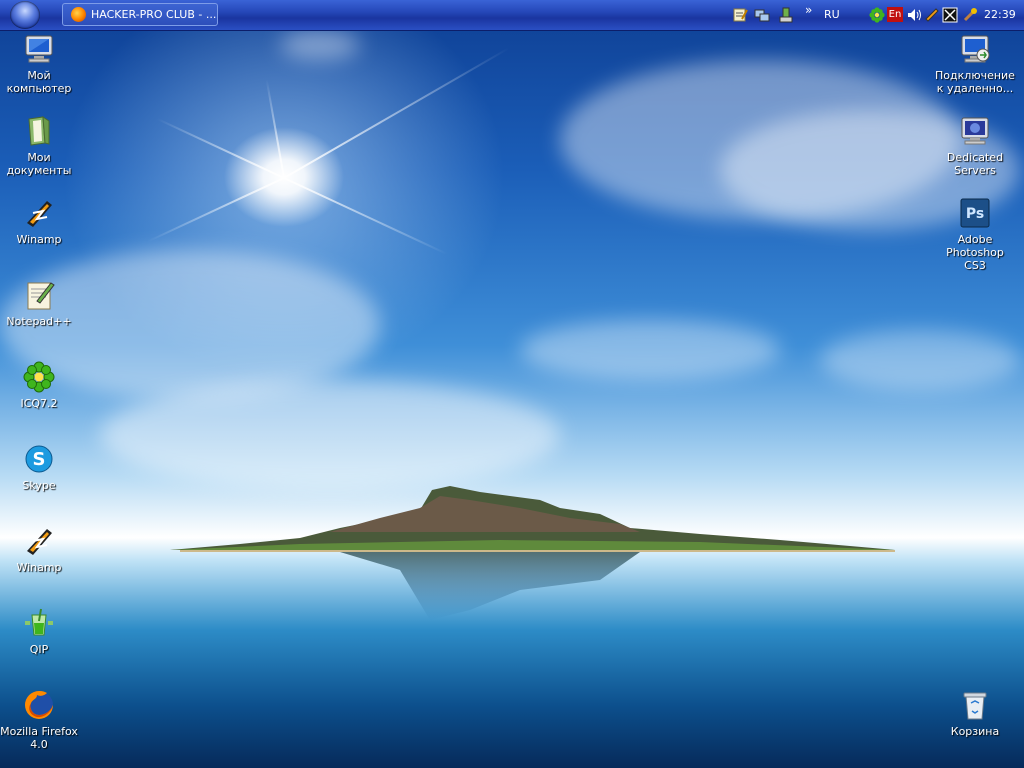 The height and width of the screenshot is (768, 1024). What do you see at coordinates (877, 15) in the screenshot?
I see `icq-tray-icon` at bounding box center [877, 15].